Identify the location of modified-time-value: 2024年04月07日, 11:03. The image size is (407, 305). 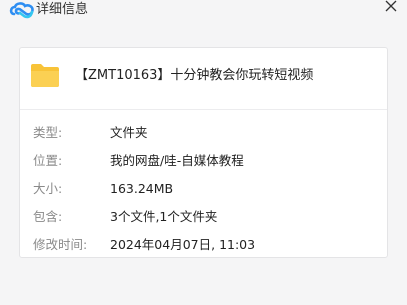
(183, 244).